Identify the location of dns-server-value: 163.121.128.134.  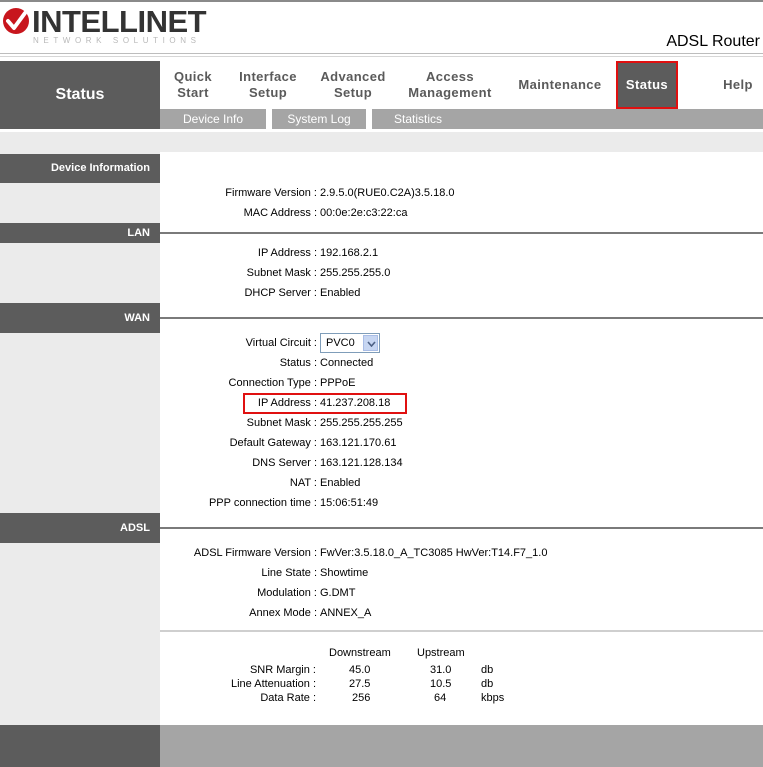
(361, 463).